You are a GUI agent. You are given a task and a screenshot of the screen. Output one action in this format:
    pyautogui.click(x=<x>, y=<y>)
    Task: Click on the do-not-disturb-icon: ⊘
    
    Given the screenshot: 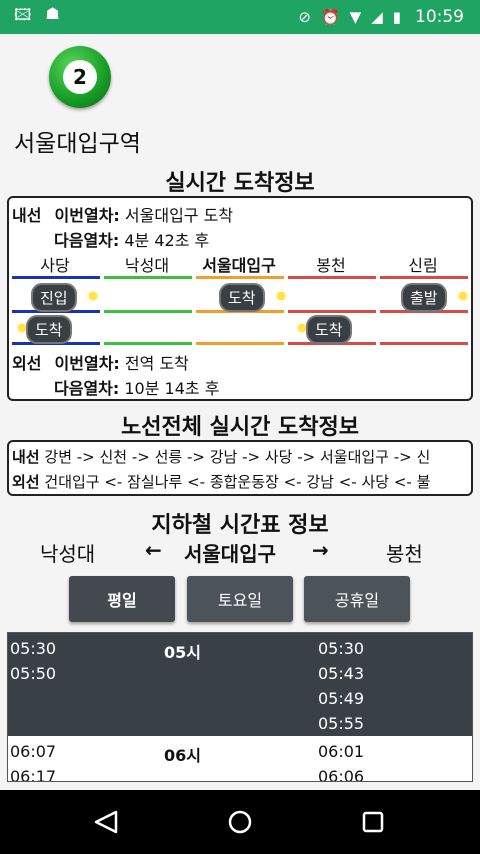 What is the action you would take?
    pyautogui.click(x=304, y=17)
    